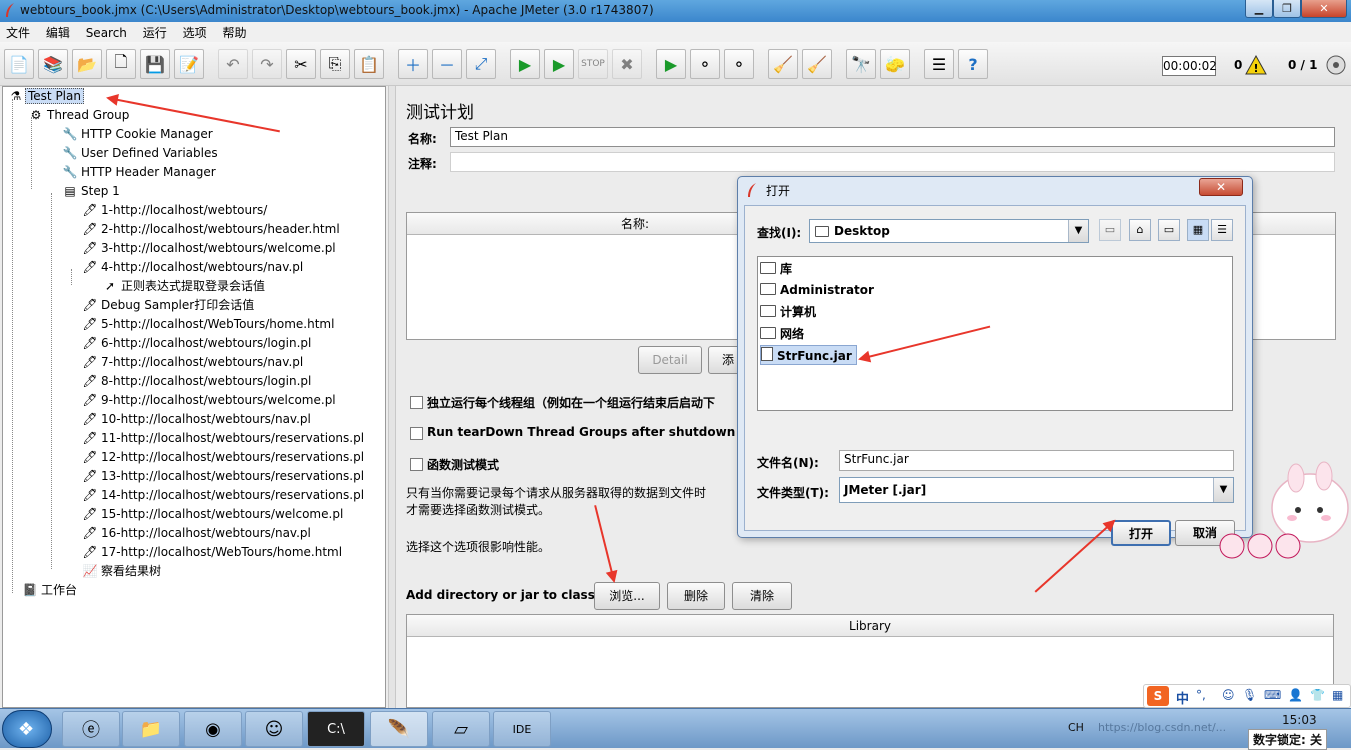  What do you see at coordinates (416, 433) in the screenshot?
I see `teardown-checkbox` at bounding box center [416, 433].